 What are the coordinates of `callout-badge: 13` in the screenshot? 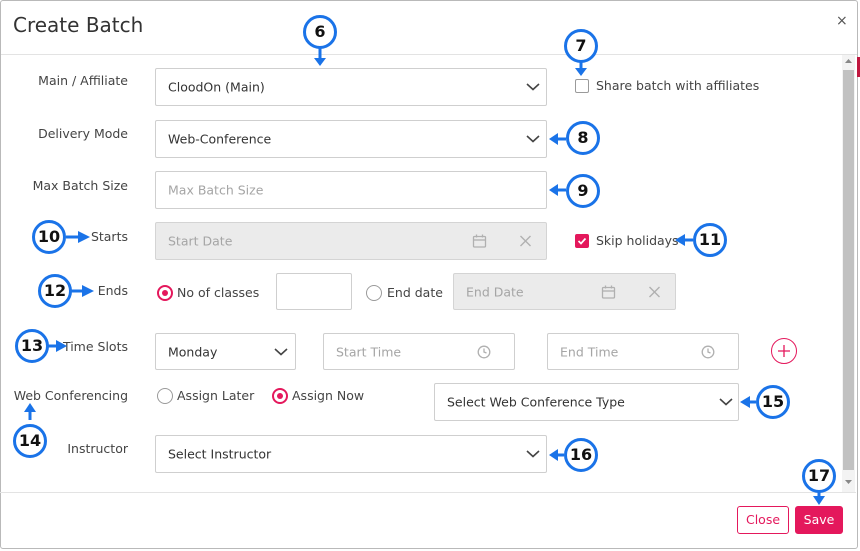 It's located at (32, 346).